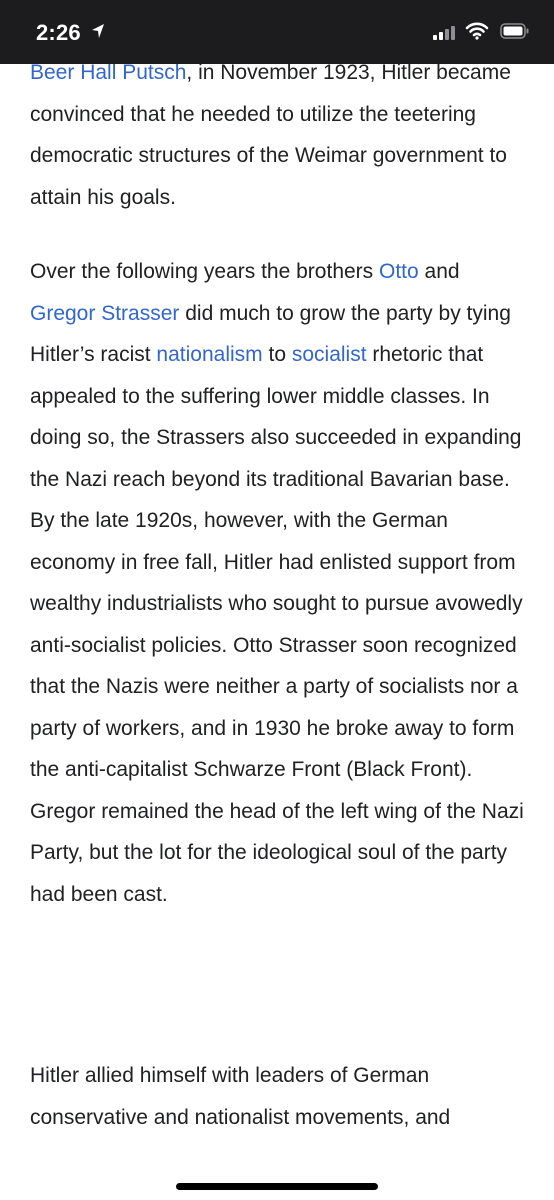 The width and height of the screenshot is (554, 1200). Describe the element at coordinates (329, 354) in the screenshot. I see `link-socialist: socialist` at that location.